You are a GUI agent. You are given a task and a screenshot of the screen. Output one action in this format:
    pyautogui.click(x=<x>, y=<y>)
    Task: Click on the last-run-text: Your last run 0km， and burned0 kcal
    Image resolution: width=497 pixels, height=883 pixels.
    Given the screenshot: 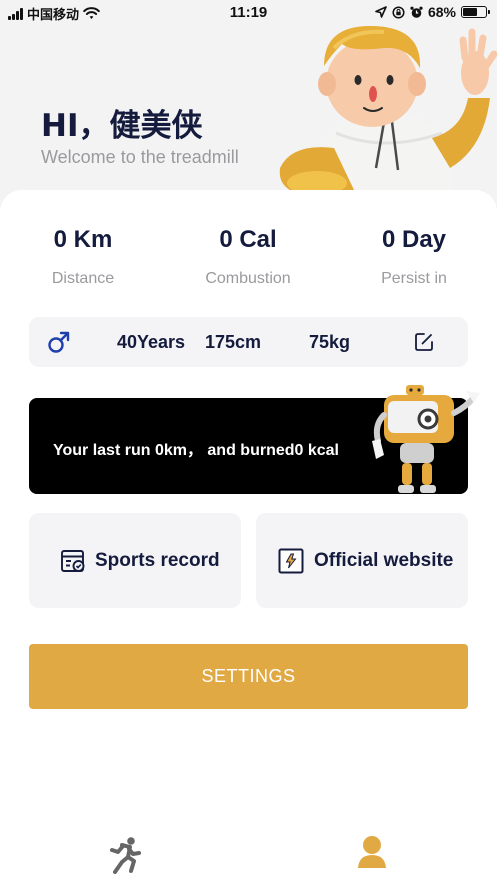 What is the action you would take?
    pyautogui.click(x=196, y=450)
    